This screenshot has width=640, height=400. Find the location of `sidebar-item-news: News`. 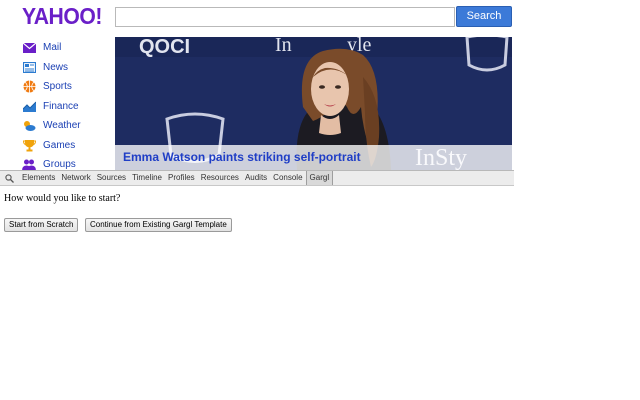

sidebar-item-news: News is located at coordinates (68, 68).